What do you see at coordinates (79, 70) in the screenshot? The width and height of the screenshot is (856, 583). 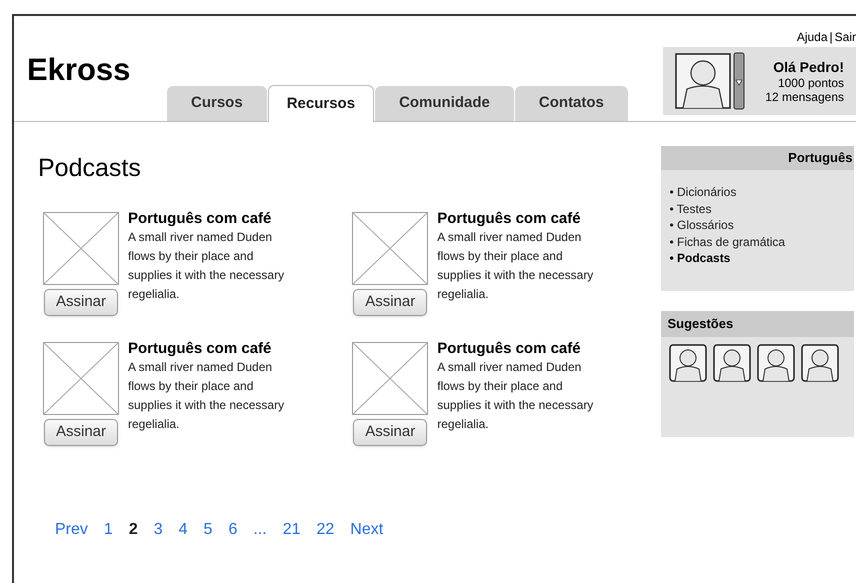 I see `logo: Ekross` at bounding box center [79, 70].